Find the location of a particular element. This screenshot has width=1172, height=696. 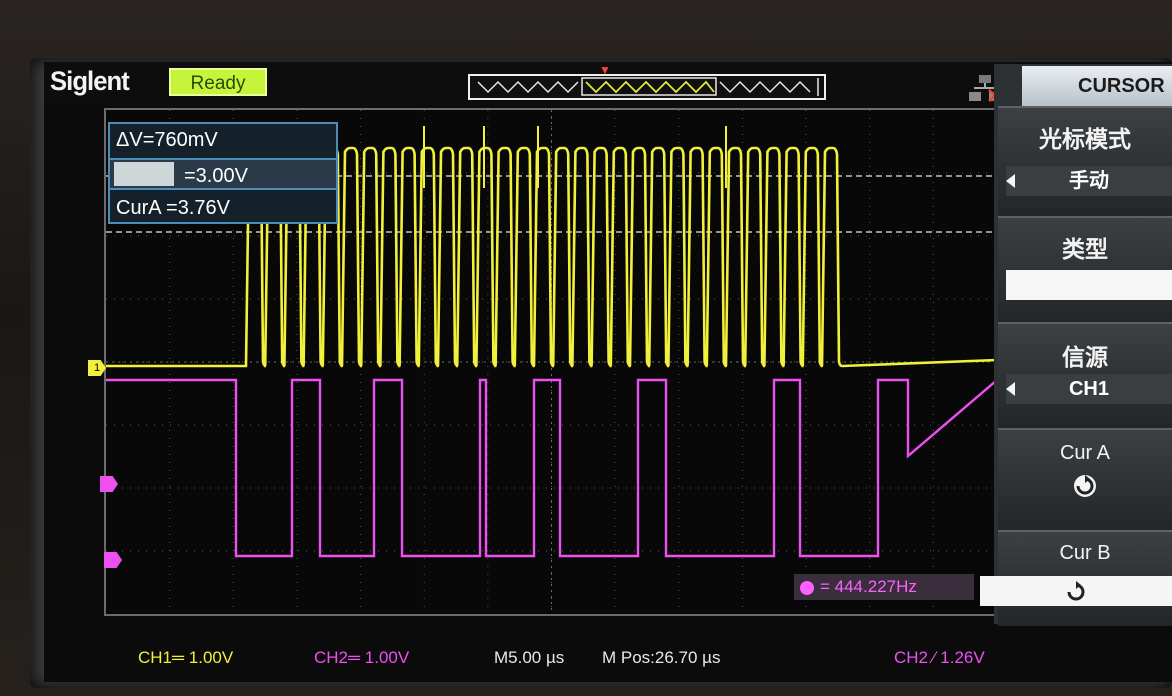

cur-b-knob is located at coordinates (1076, 591).